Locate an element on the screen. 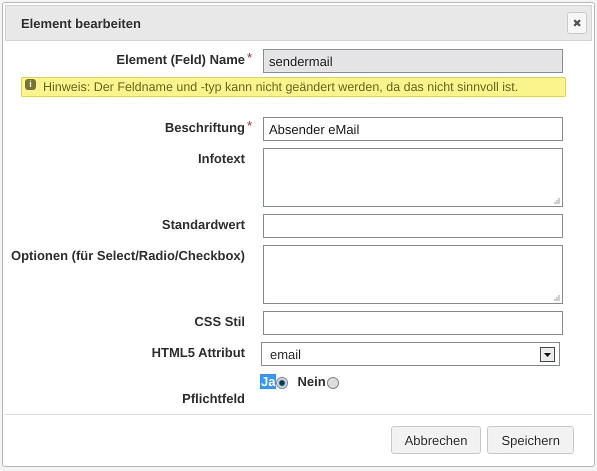 Image resolution: width=597 pixels, height=471 pixels. field-label: Beschriftung is located at coordinates (204, 127).